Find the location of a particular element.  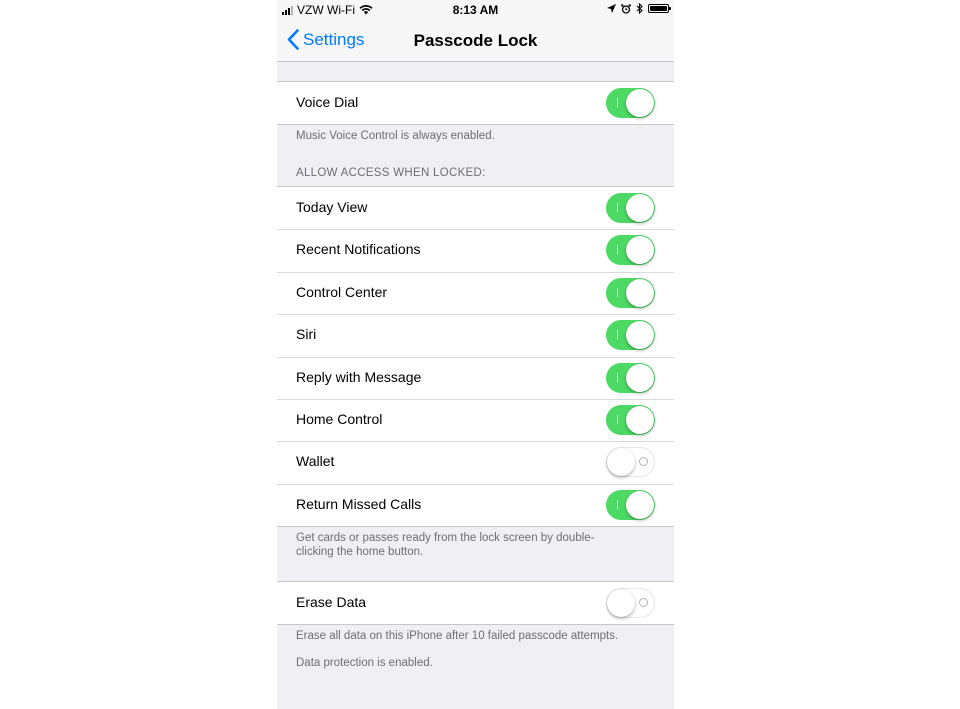

bluetooth-icon is located at coordinates (639, 8).